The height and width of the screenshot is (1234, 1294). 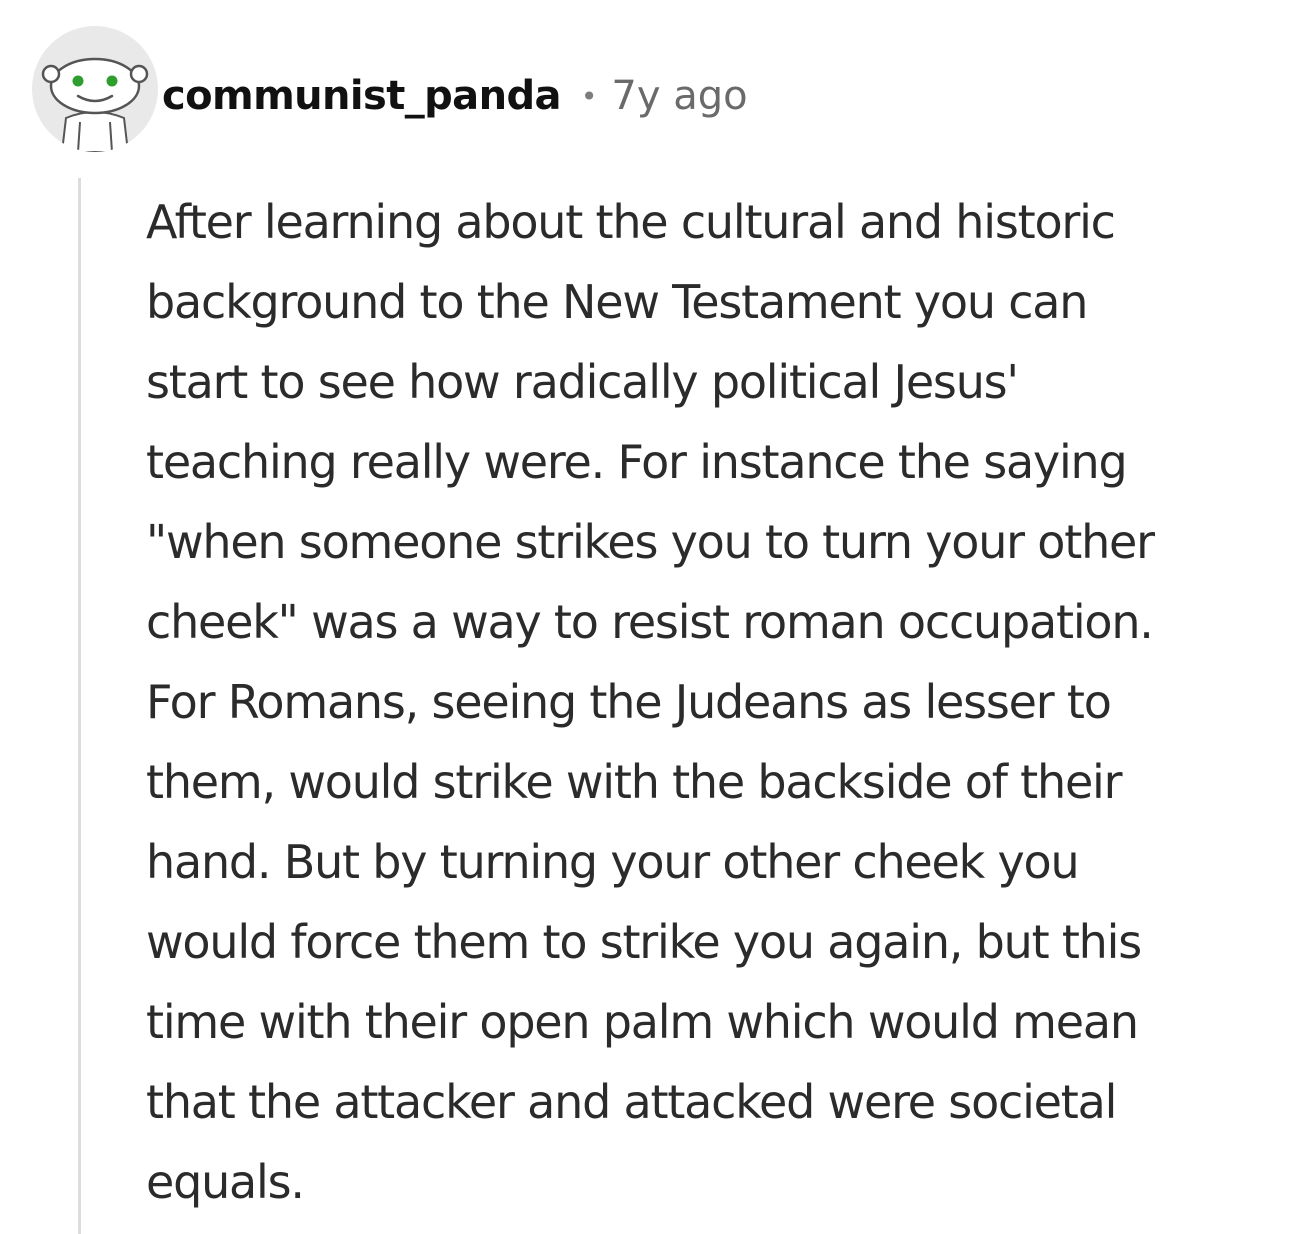 What do you see at coordinates (225, 1182) in the screenshot?
I see `comment-body-line: equals.` at bounding box center [225, 1182].